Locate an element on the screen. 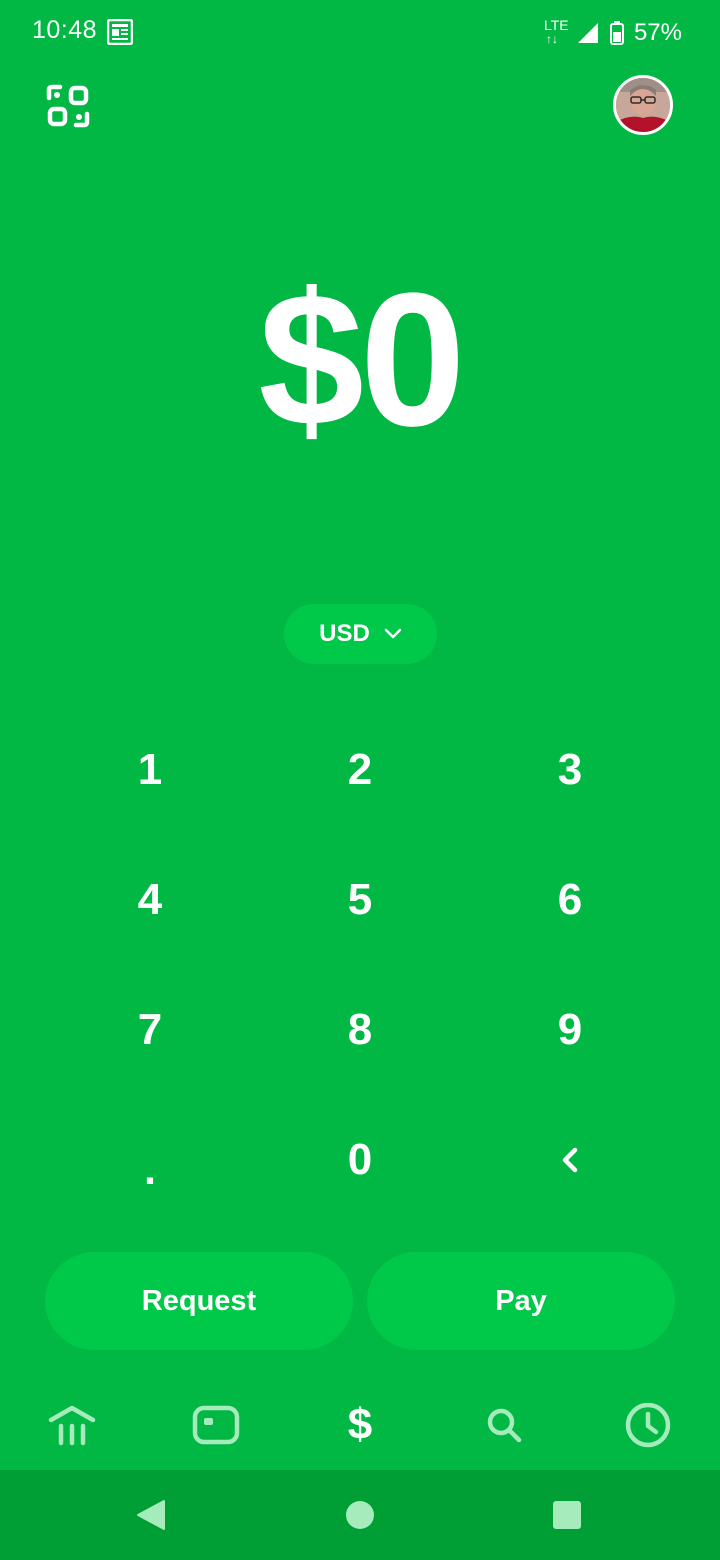 This screenshot has width=720, height=1560. currency-selector: USD is located at coordinates (360, 634).